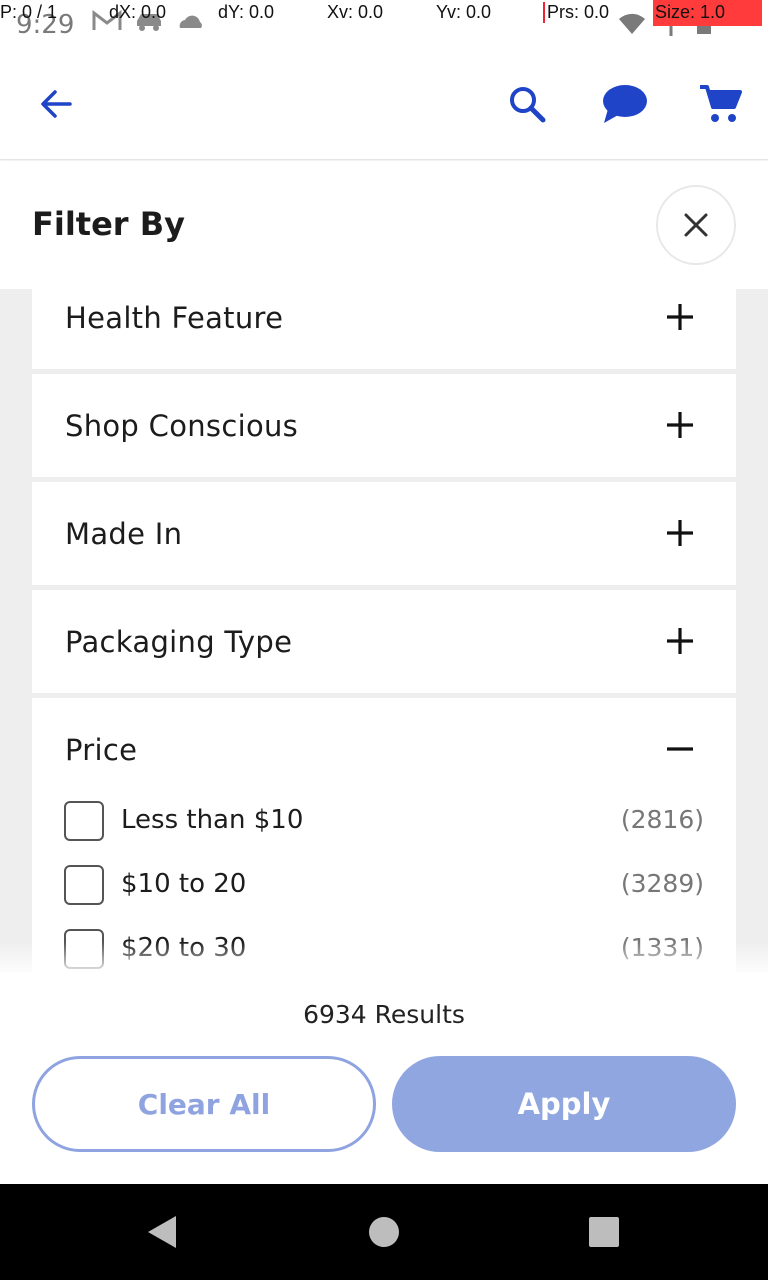 The width and height of the screenshot is (768, 1280). Describe the element at coordinates (384, 641) in the screenshot. I see `filter-section-packaging-type: Packaging Type` at that location.